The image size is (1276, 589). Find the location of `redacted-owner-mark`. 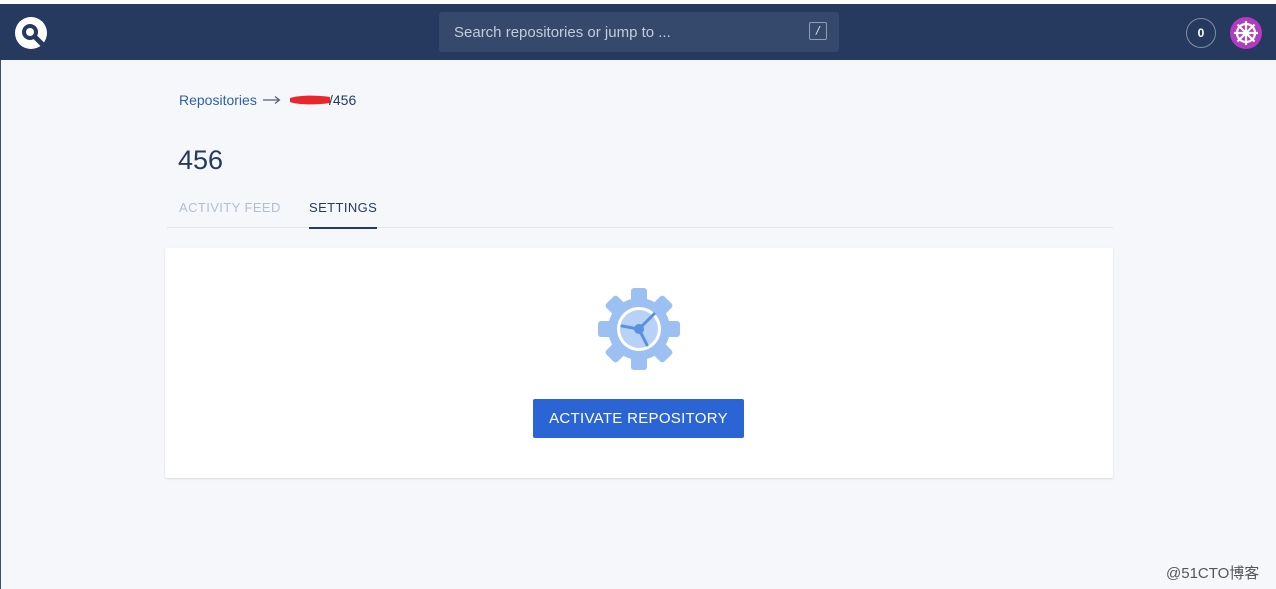

redacted-owner-mark is located at coordinates (310, 100).